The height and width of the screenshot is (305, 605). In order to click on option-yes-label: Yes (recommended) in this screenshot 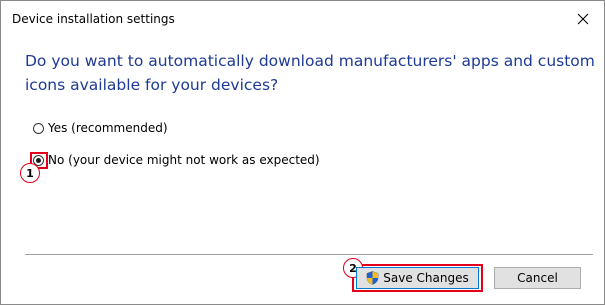, I will do `click(108, 128)`.